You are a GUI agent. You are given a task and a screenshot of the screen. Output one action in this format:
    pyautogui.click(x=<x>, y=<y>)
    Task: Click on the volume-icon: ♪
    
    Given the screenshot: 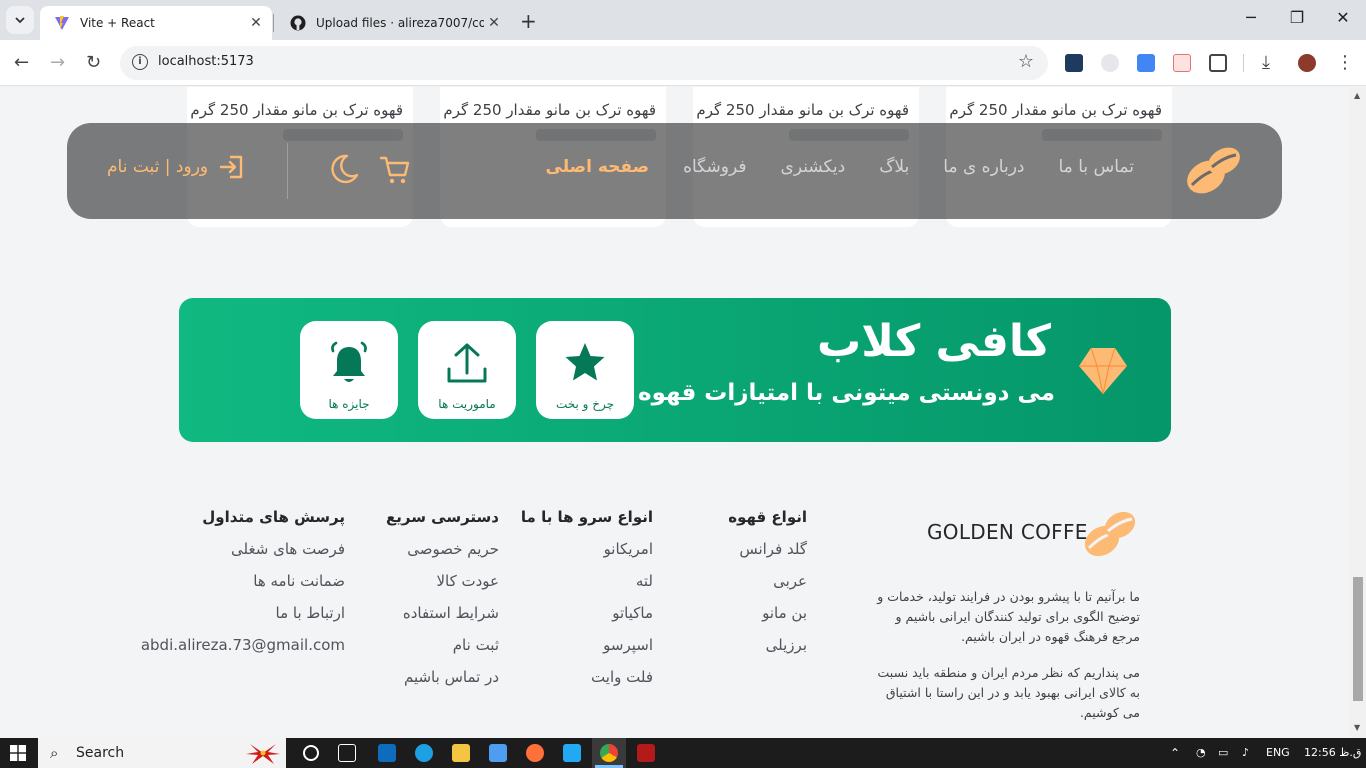 What is the action you would take?
    pyautogui.click(x=1245, y=752)
    